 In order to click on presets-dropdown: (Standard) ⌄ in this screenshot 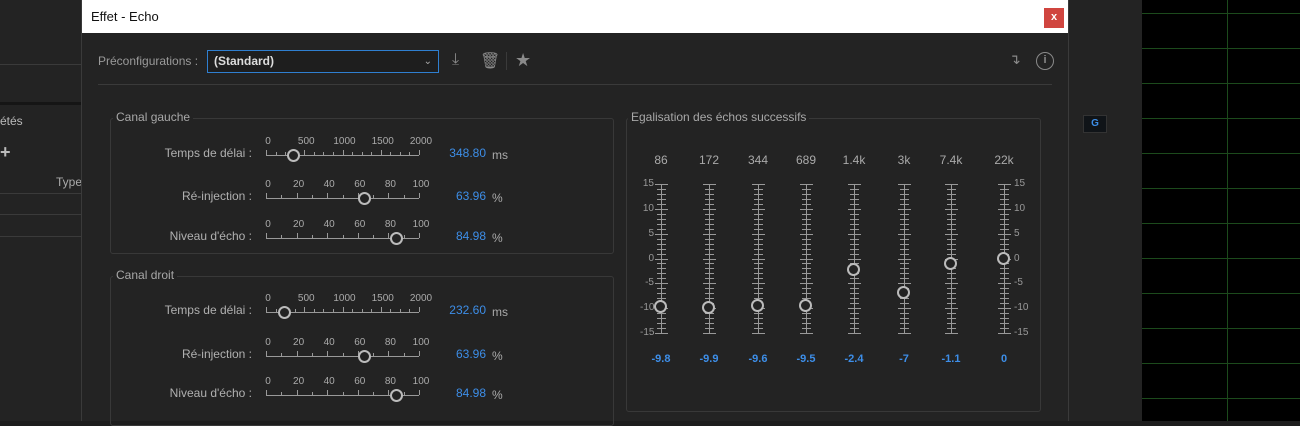, I will do `click(323, 61)`.